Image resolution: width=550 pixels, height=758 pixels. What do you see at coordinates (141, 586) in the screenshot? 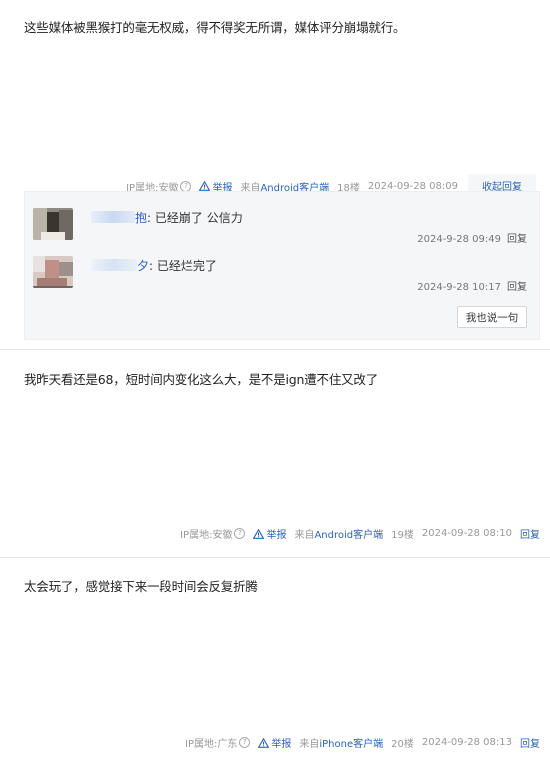
I see `post-content: 太会玩了，感觉接下来一段时间会反复折腾` at bounding box center [141, 586].